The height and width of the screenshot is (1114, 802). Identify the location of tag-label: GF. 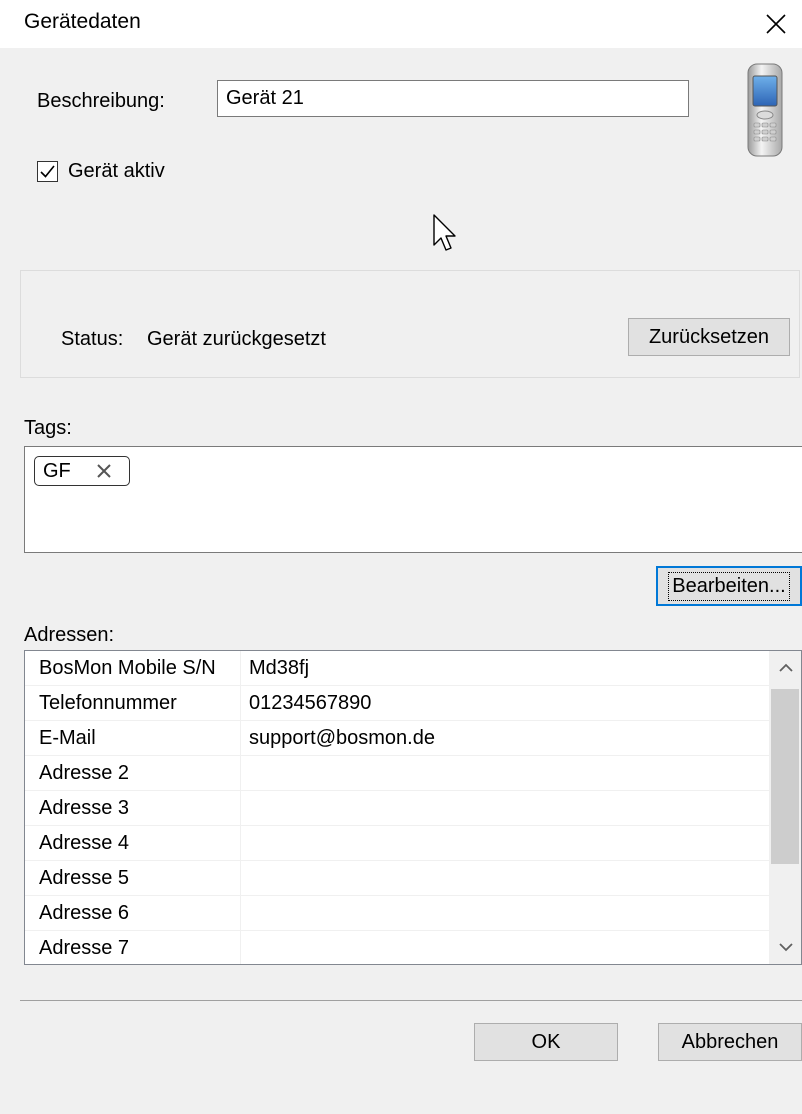
(57, 470).